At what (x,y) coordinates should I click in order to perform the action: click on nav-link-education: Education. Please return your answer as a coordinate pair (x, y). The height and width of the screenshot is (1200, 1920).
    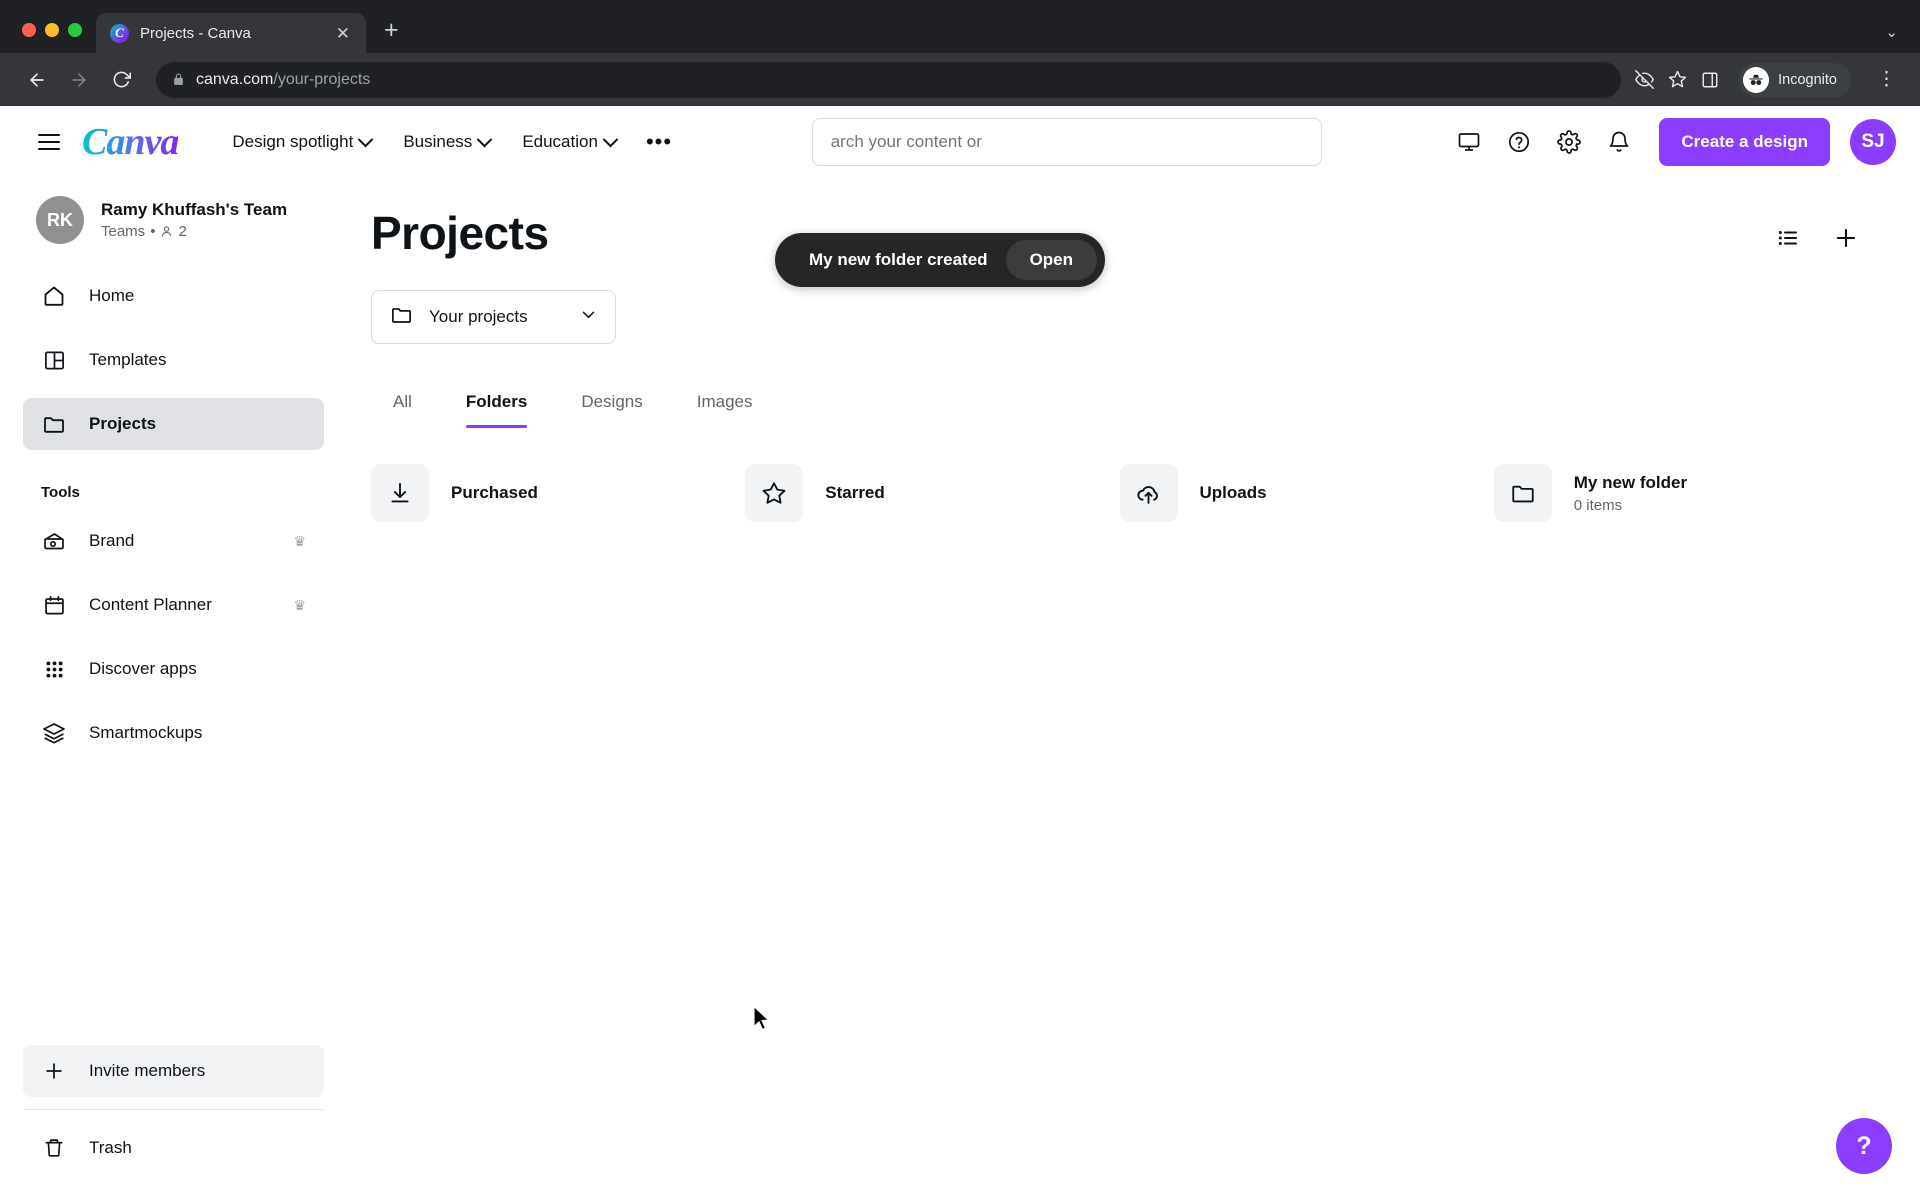
    Looking at the image, I should click on (569, 142).